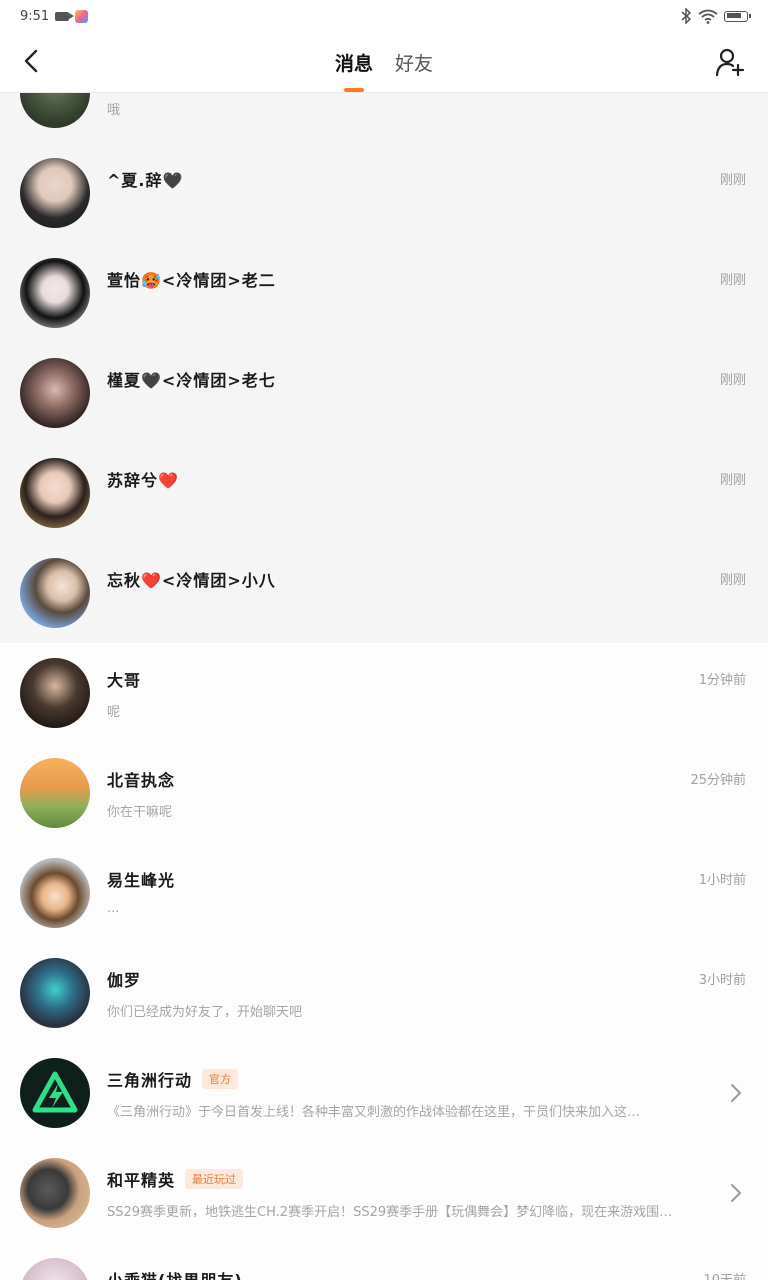 The width and height of the screenshot is (768, 1280). I want to click on tab-friends: 好友, so click(414, 62).